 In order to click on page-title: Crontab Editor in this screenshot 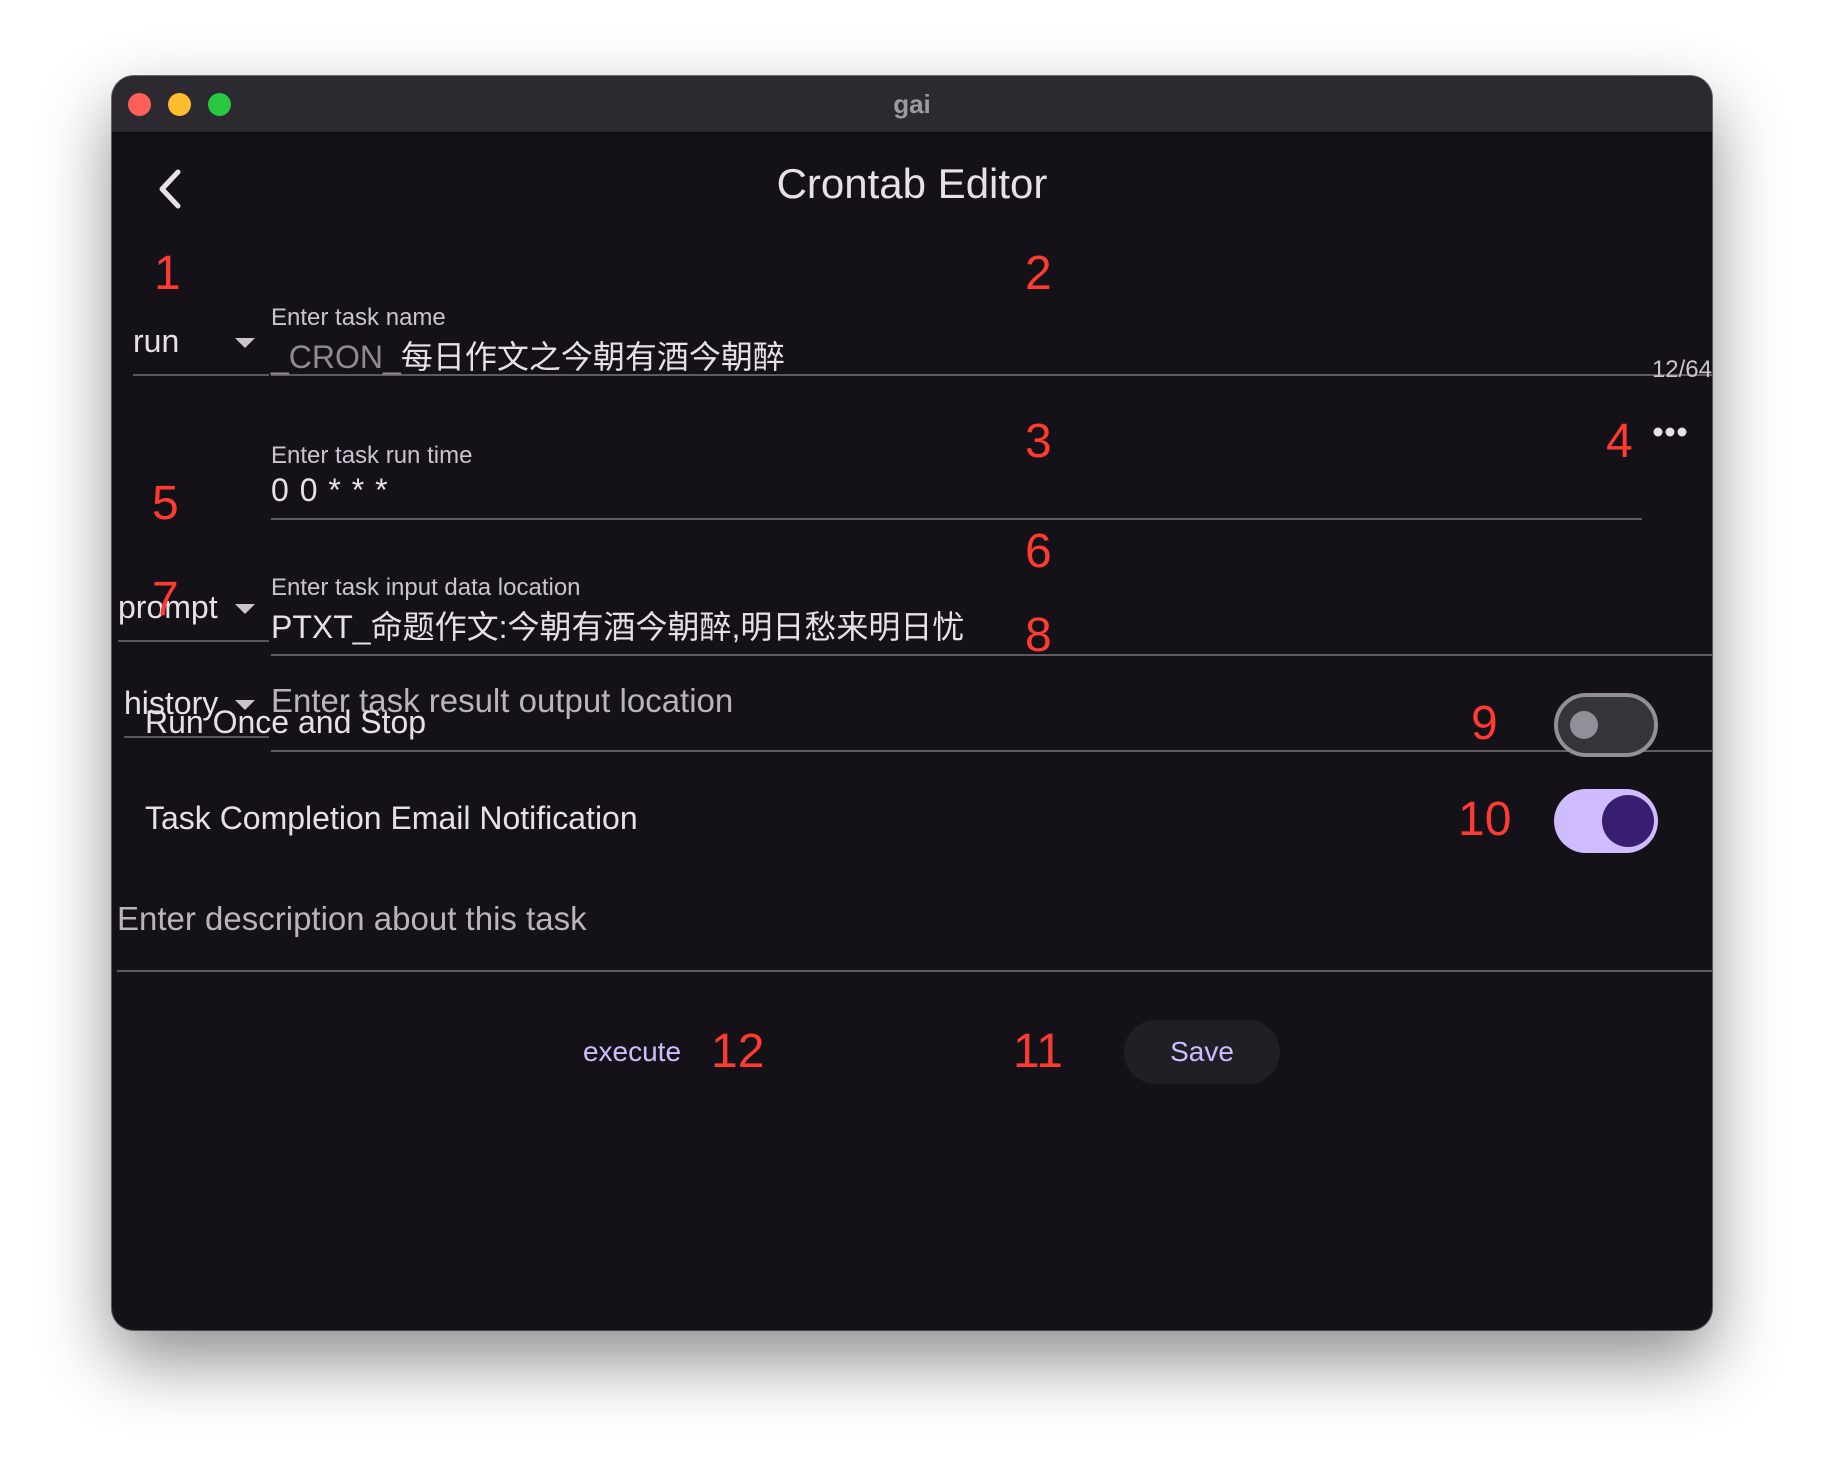, I will do `click(912, 183)`.